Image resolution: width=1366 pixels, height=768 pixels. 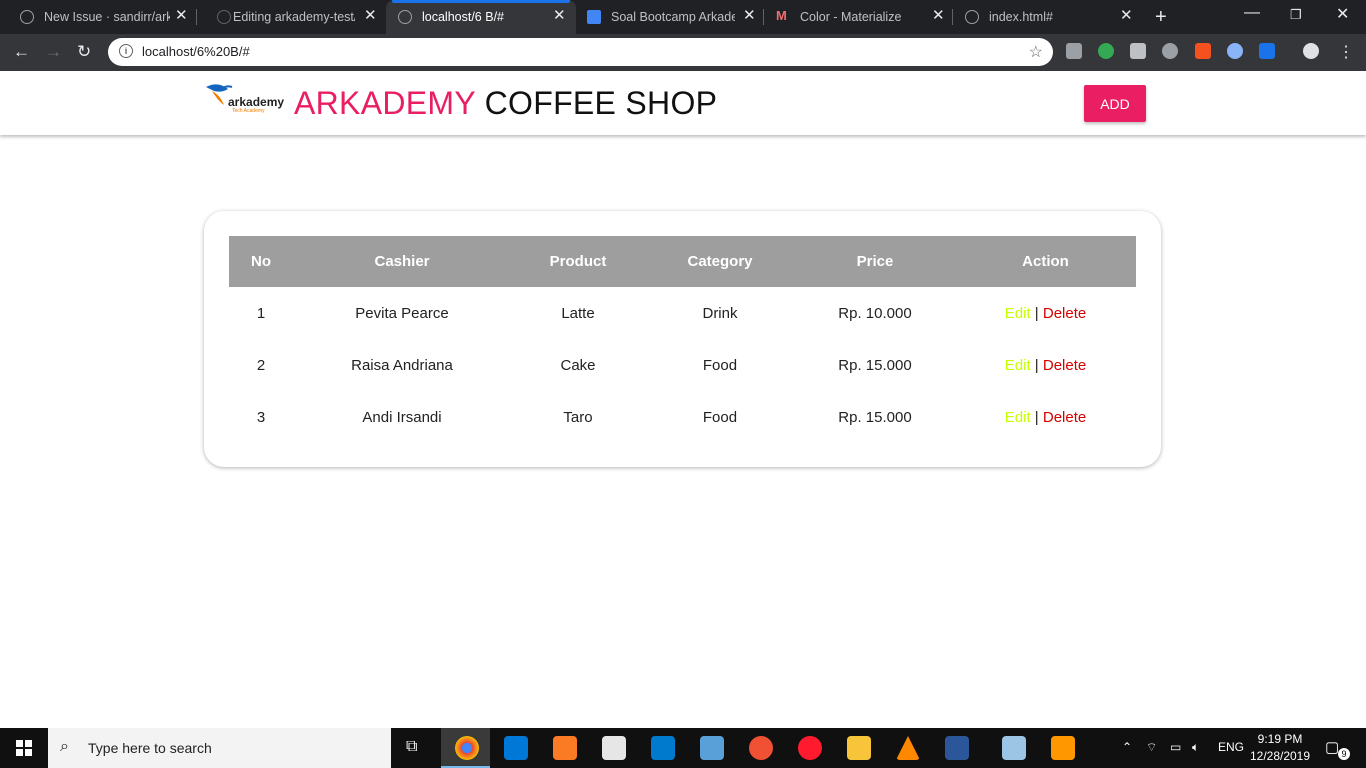 What do you see at coordinates (1344, 754) in the screenshot?
I see `notification-badge: 9` at bounding box center [1344, 754].